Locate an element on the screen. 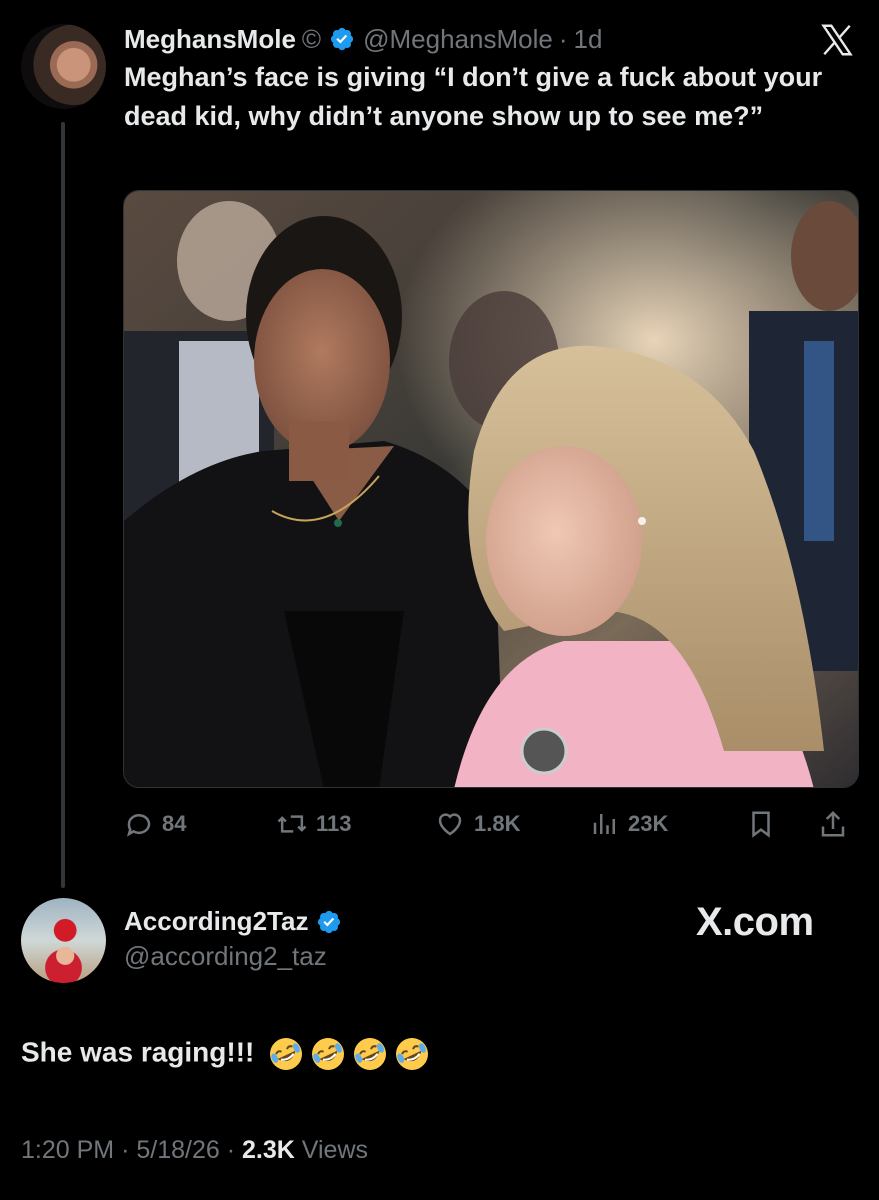  handle: @according2_taz is located at coordinates (237, 956).